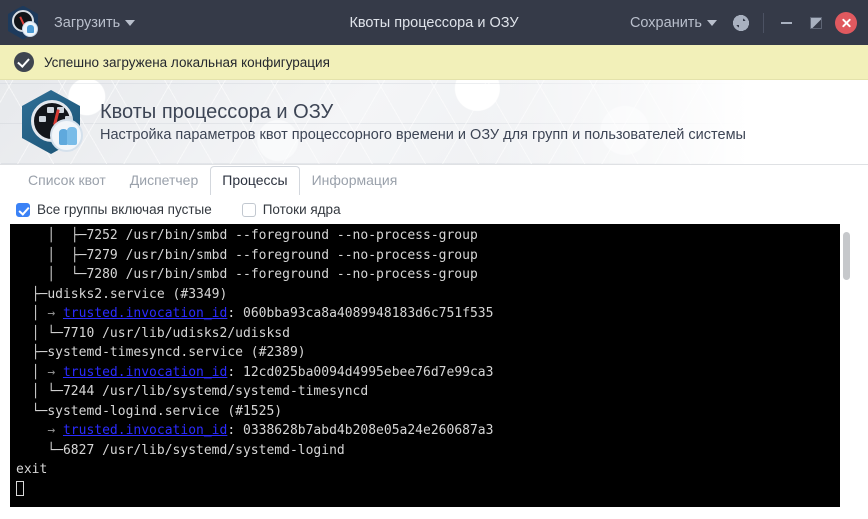 Image resolution: width=868 pixels, height=519 pixels. What do you see at coordinates (24, 62) in the screenshot?
I see `success-check-icon` at bounding box center [24, 62].